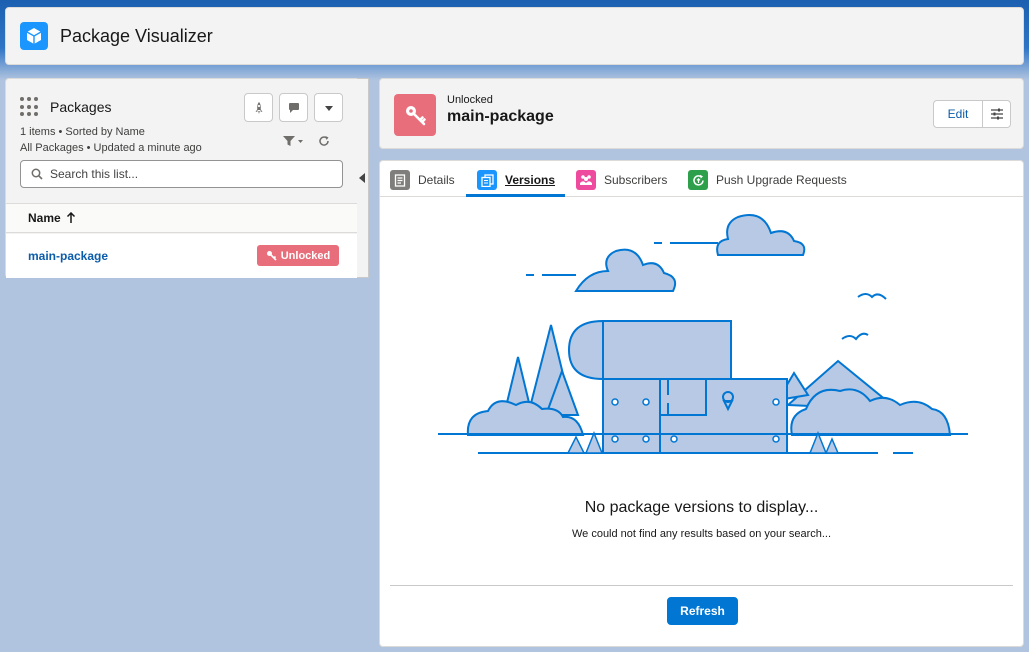  I want to click on filter-icon, so click(293, 141).